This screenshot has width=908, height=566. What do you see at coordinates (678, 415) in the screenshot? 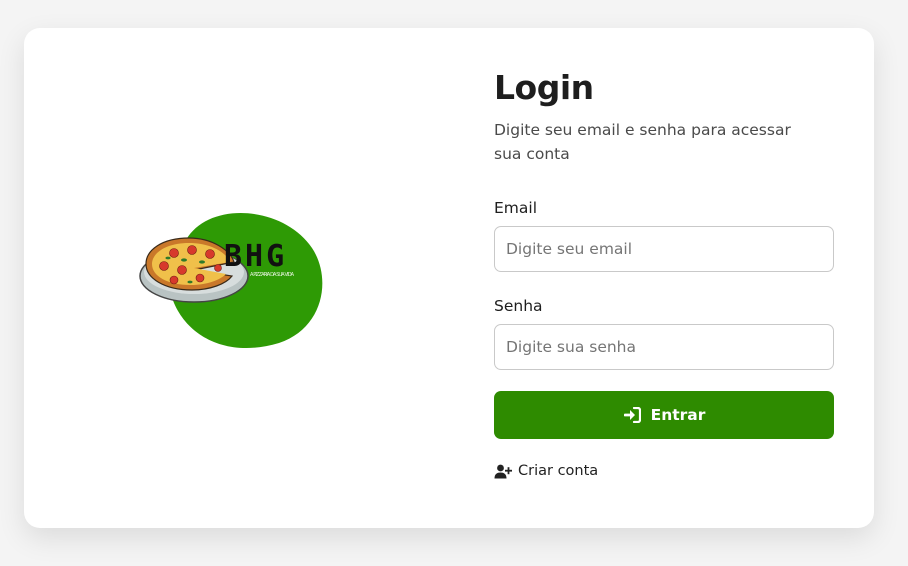
I see `submit-button-label: Entrar` at bounding box center [678, 415].